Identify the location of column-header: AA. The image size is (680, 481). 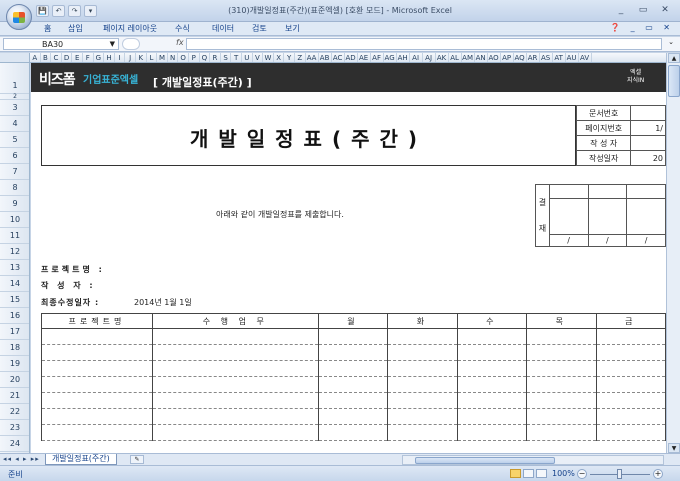
(312, 57).